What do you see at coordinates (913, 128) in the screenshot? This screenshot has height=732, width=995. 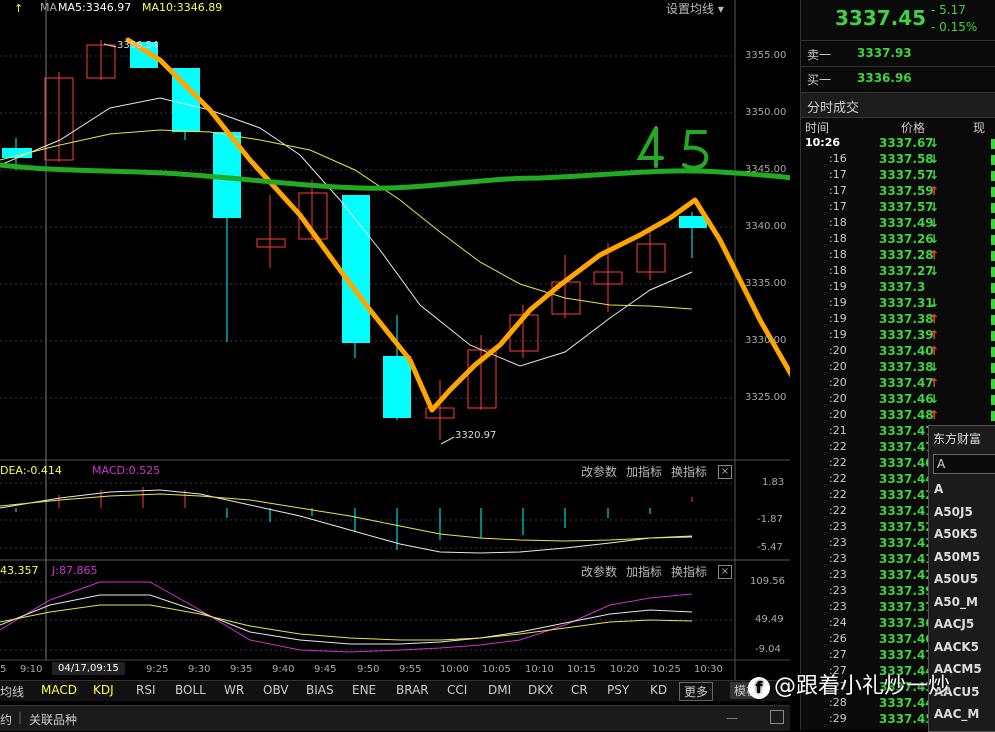 I see `ticks-header-price: 价格` at bounding box center [913, 128].